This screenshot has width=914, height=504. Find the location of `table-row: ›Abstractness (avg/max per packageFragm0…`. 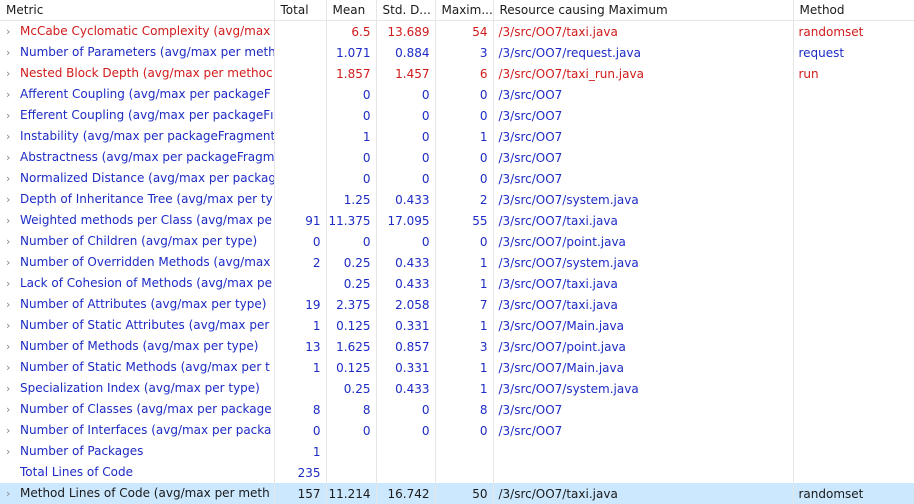

table-row: ›Abstractness (avg/max per packageFragm0… is located at coordinates (457, 157).